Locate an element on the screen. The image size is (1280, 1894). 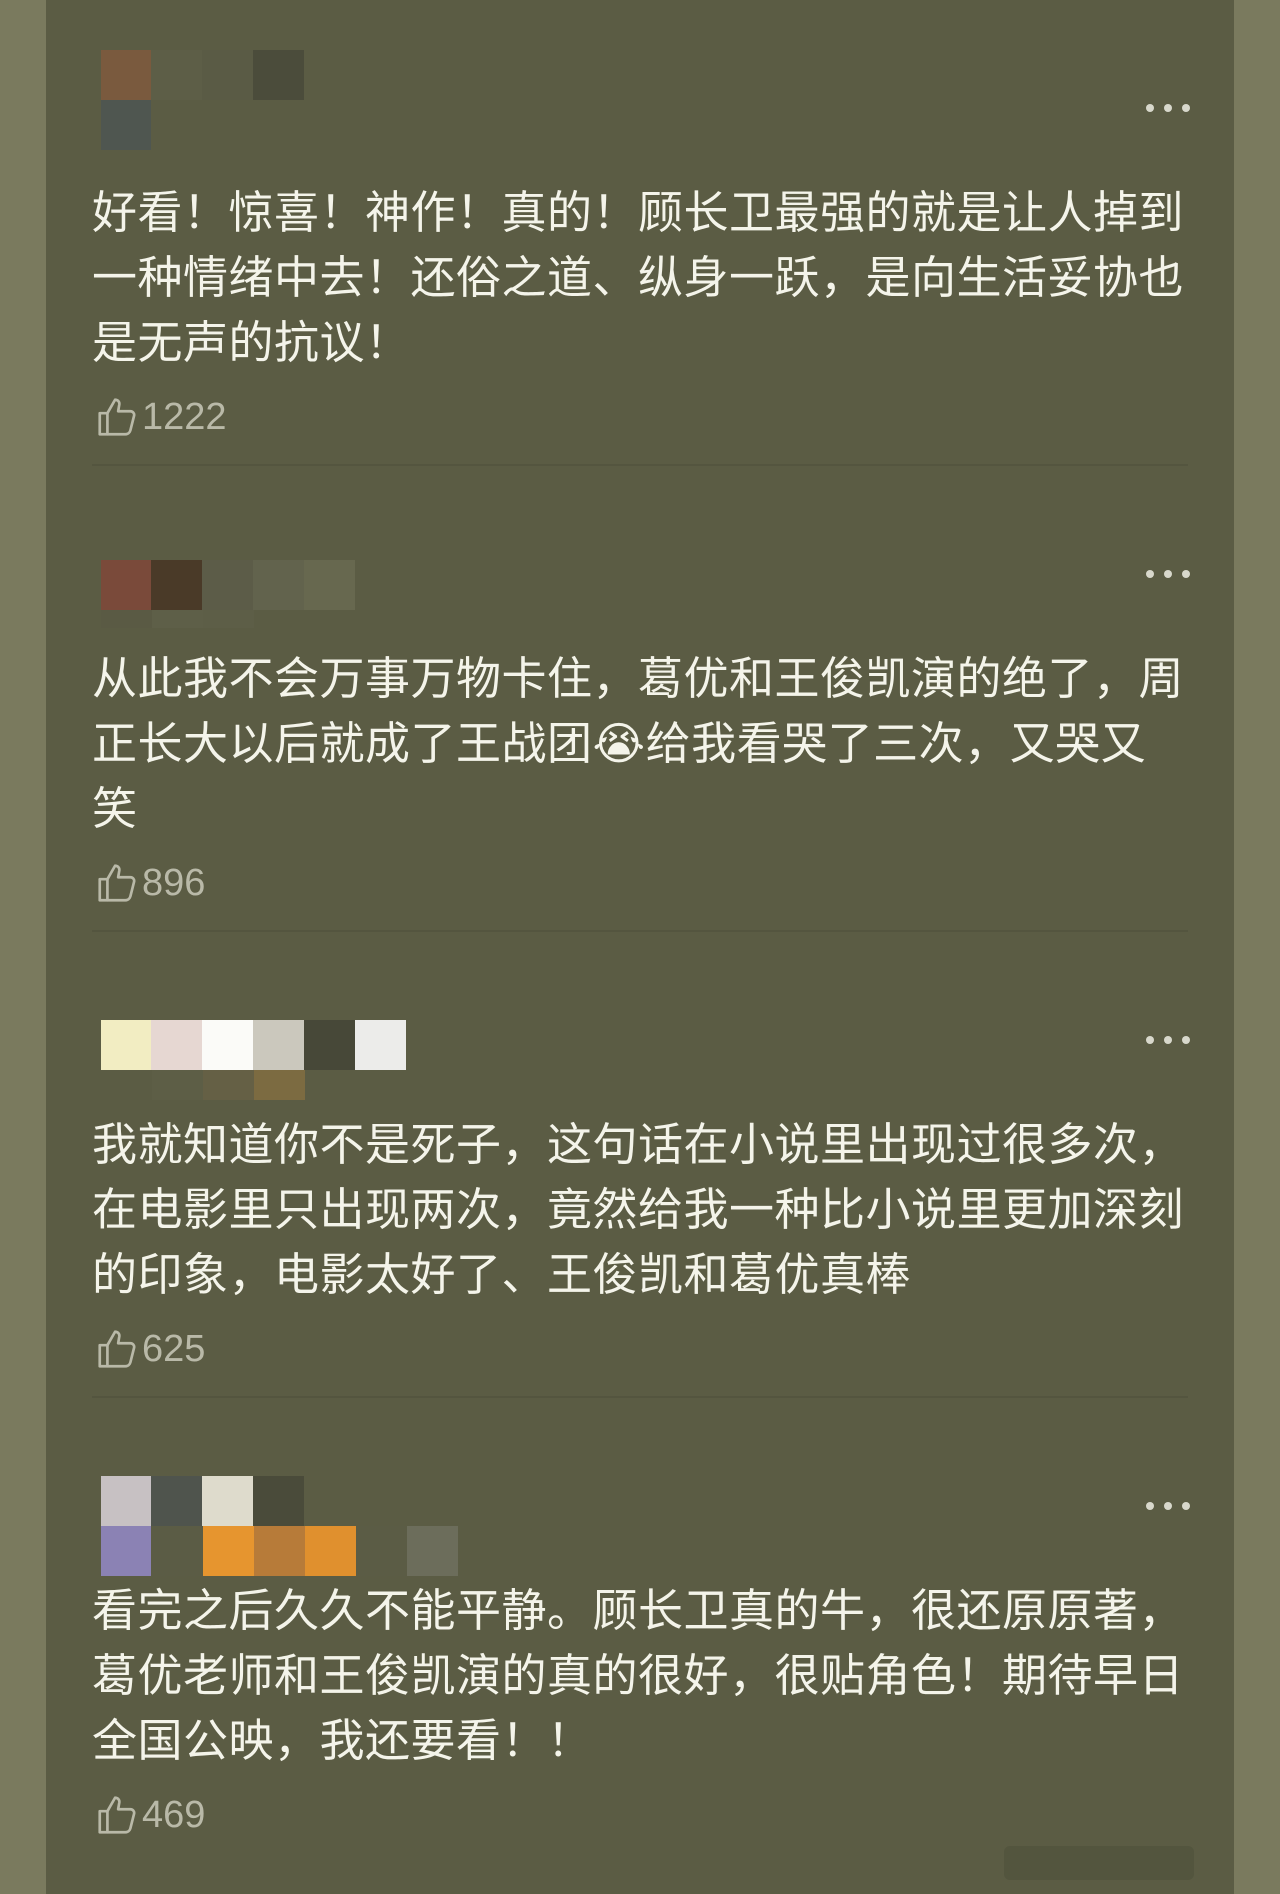
like-button: 625 is located at coordinates (149, 1349).